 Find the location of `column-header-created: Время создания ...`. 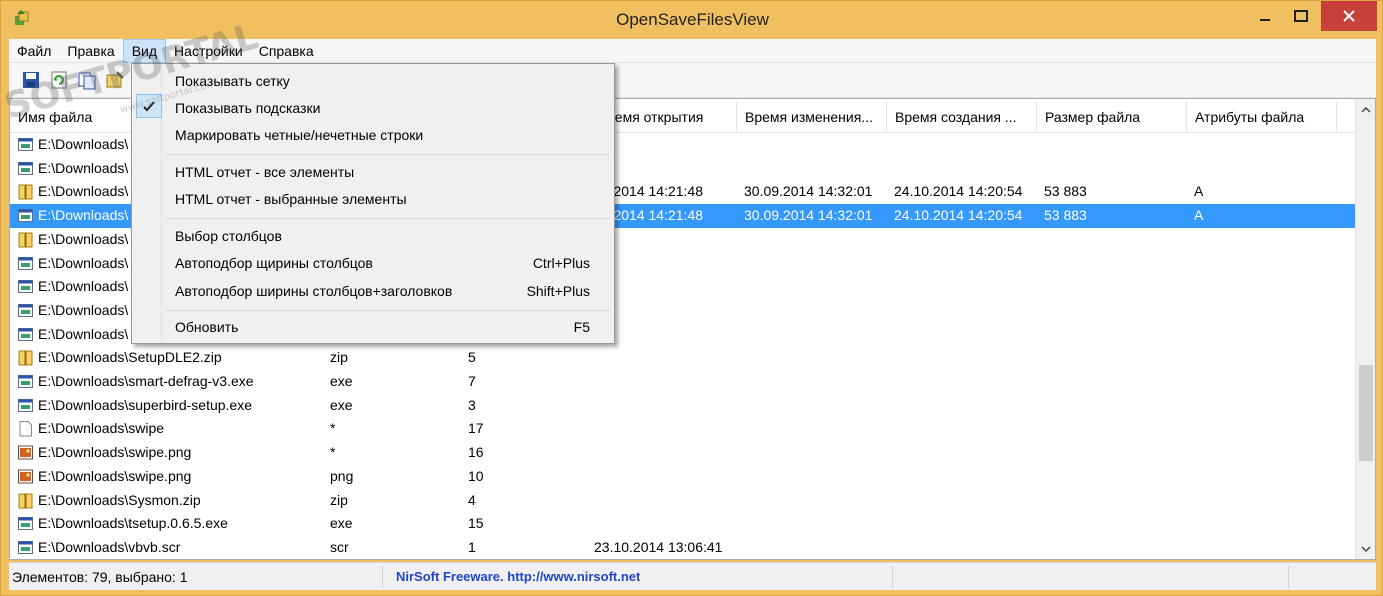

column-header-created: Время создания ... is located at coordinates (962, 117).